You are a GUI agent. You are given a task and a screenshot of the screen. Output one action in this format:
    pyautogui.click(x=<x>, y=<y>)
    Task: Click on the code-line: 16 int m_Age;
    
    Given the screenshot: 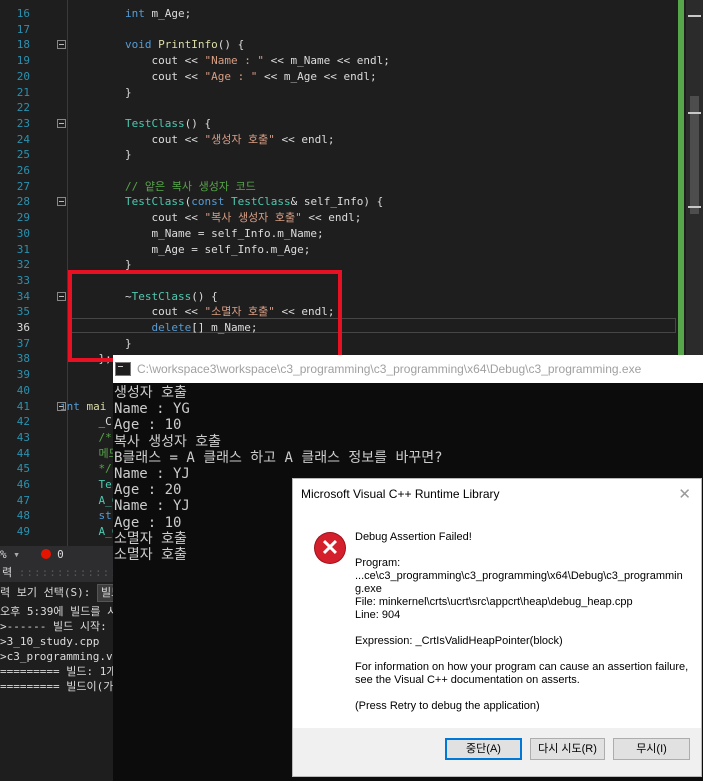 What is the action you would take?
    pyautogui.click(x=340, y=14)
    